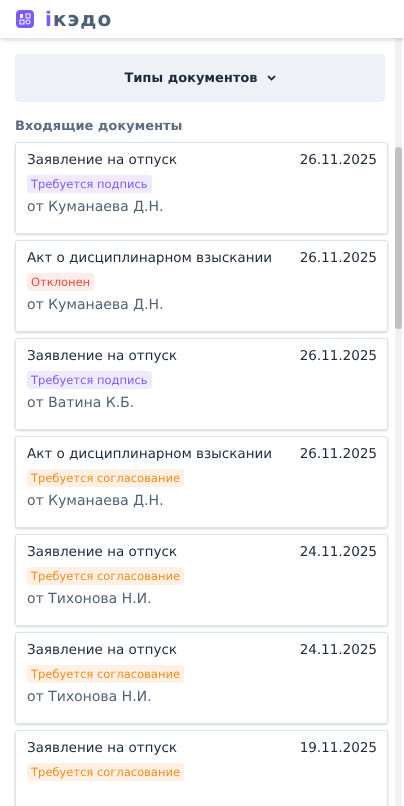 This screenshot has height=806, width=404. What do you see at coordinates (201, 768) in the screenshot?
I see `document-card: Заявление на отпуск 19.11.2025 Требуется согласование` at bounding box center [201, 768].